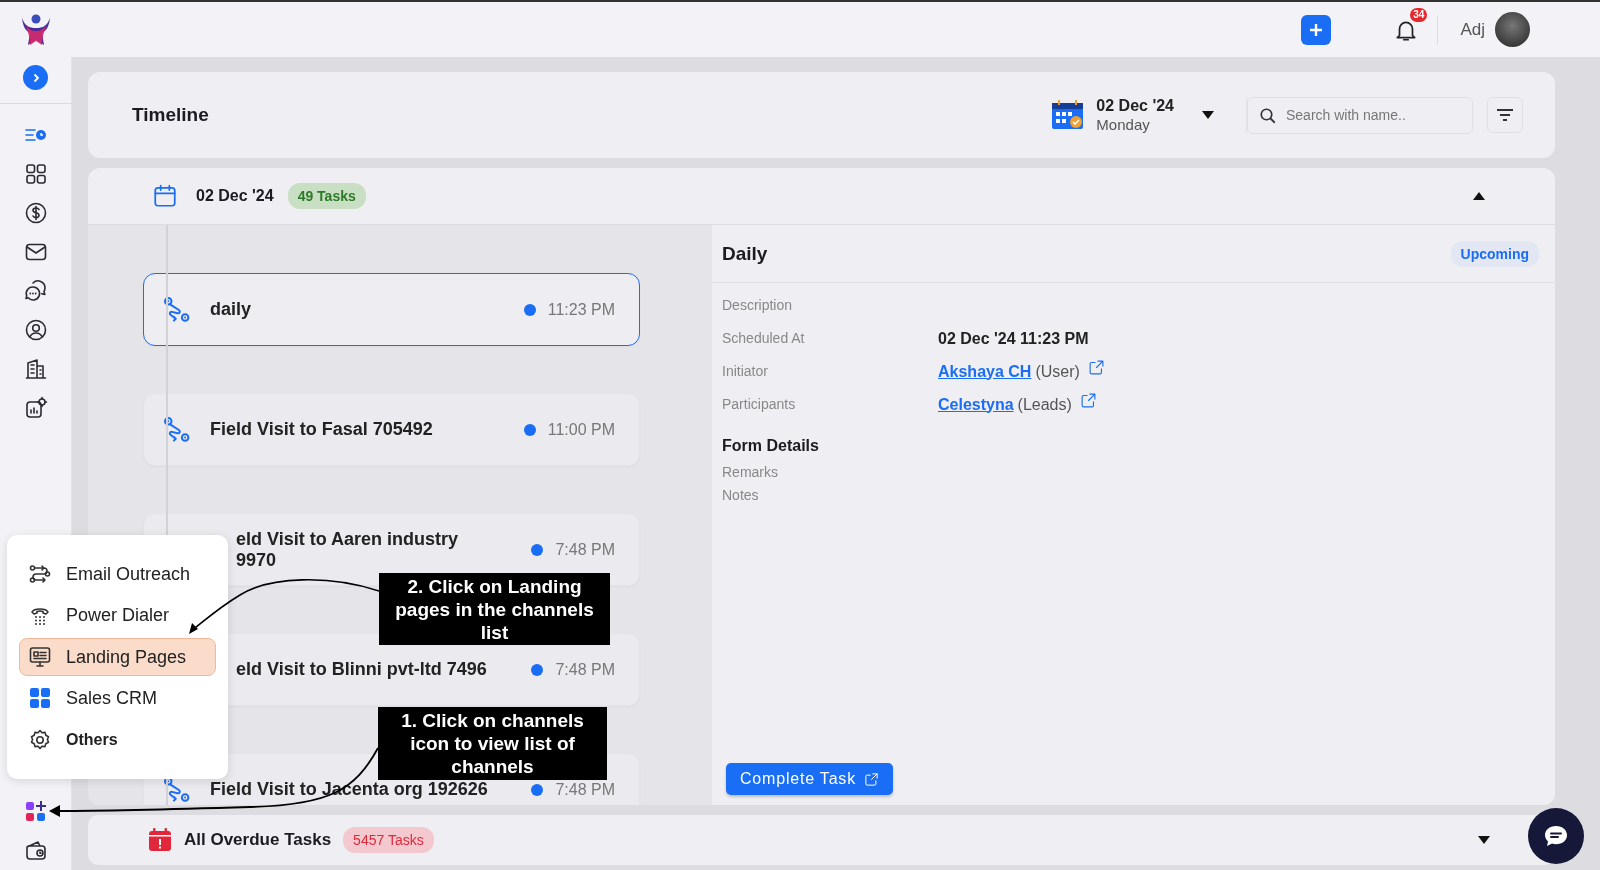 This screenshot has width=1600, height=870. What do you see at coordinates (745, 253) in the screenshot?
I see `detail-title: Daily` at bounding box center [745, 253].